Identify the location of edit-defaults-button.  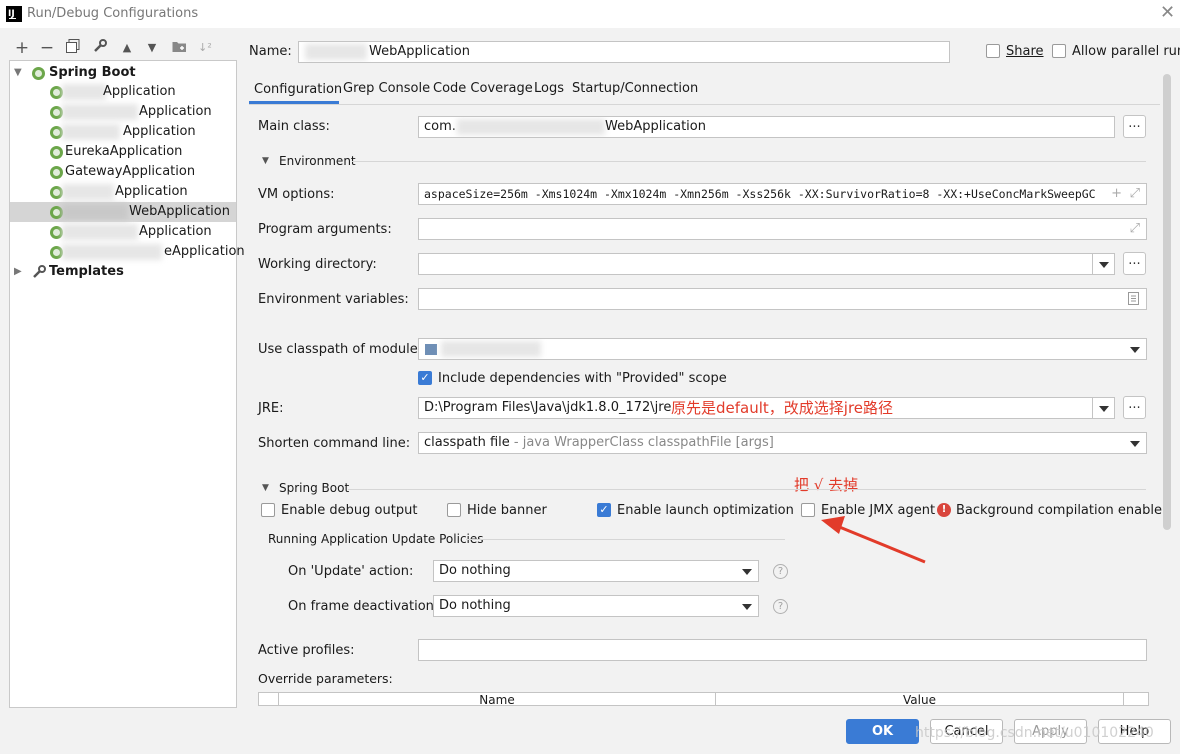
(100, 48).